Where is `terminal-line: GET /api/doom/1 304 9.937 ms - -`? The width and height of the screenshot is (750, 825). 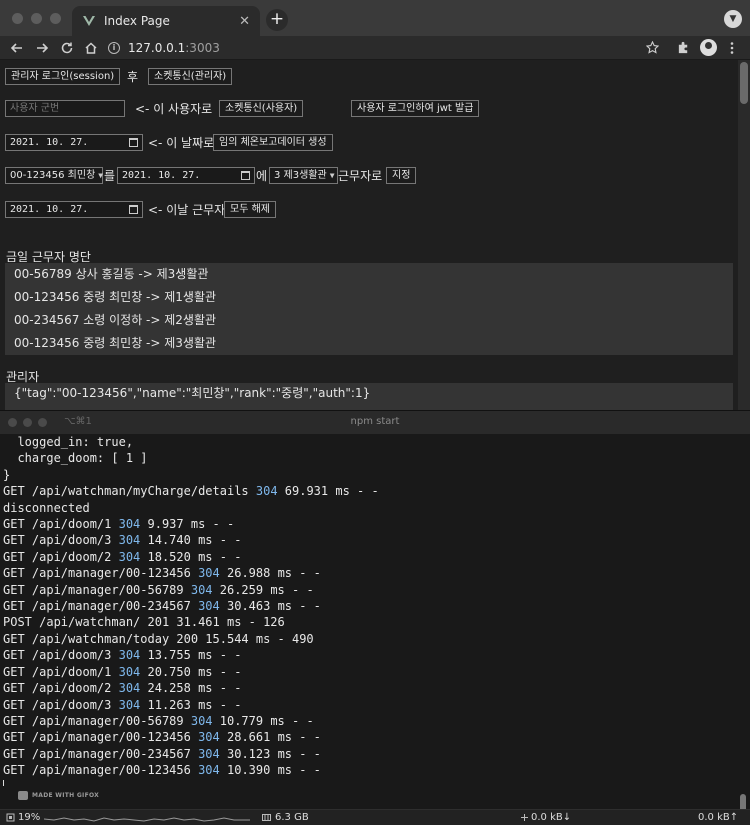 terminal-line: GET /api/doom/1 304 9.937 ms - - is located at coordinates (370, 524).